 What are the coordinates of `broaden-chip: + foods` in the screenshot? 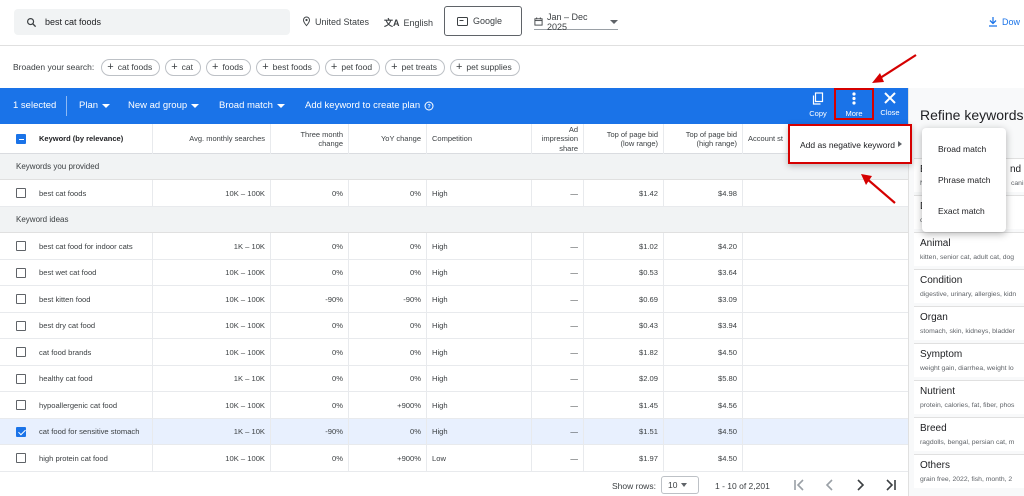 It's located at (229, 67).